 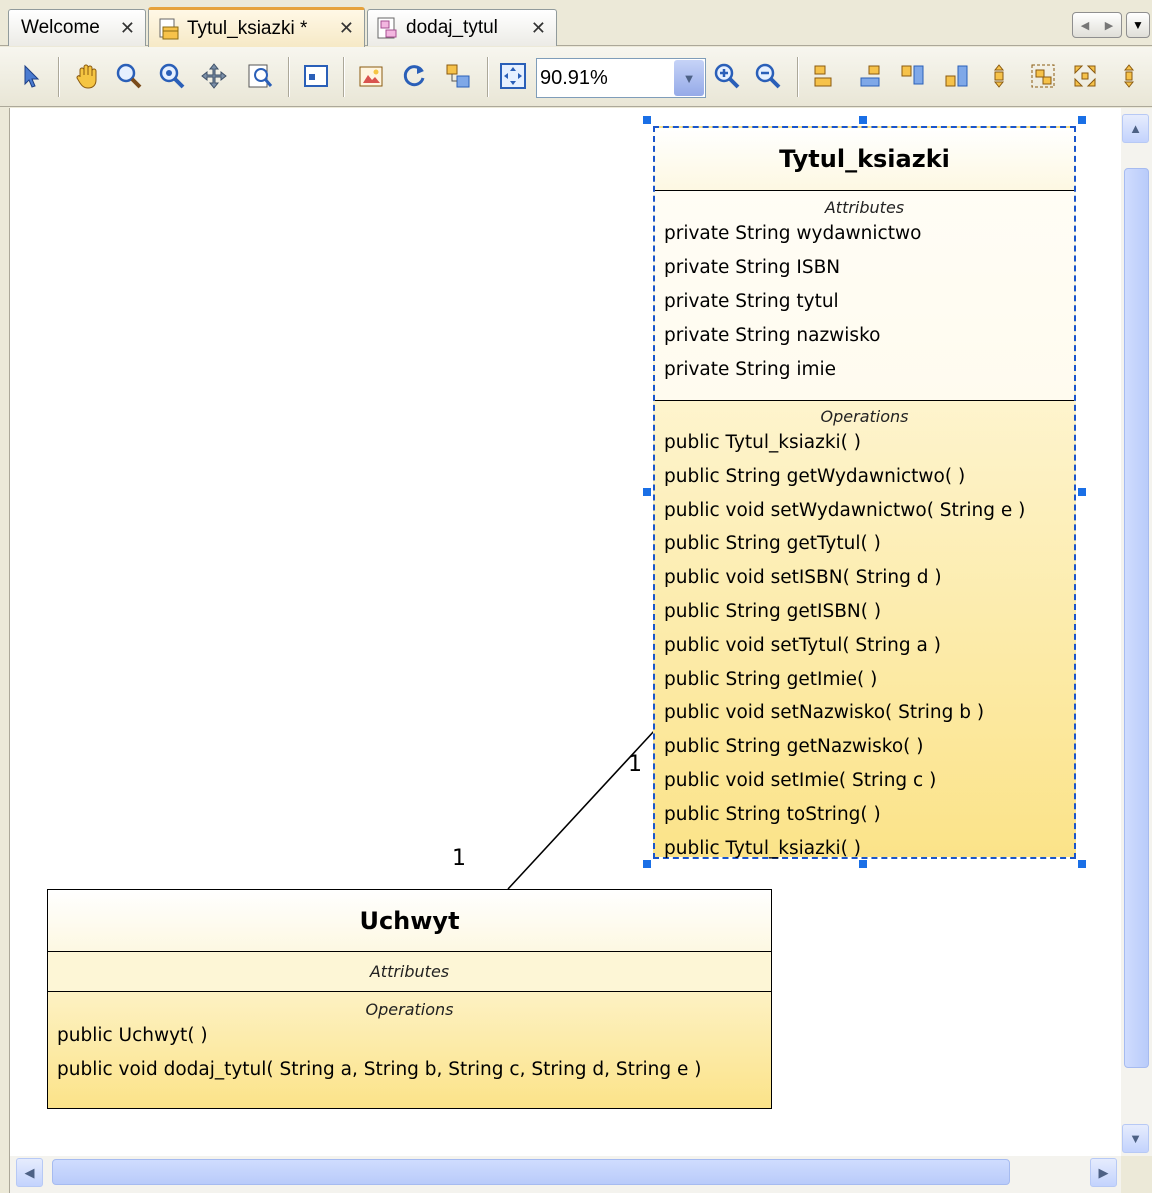 I want to click on association-multiplicity-uchwyt: 1, so click(x=459, y=858).